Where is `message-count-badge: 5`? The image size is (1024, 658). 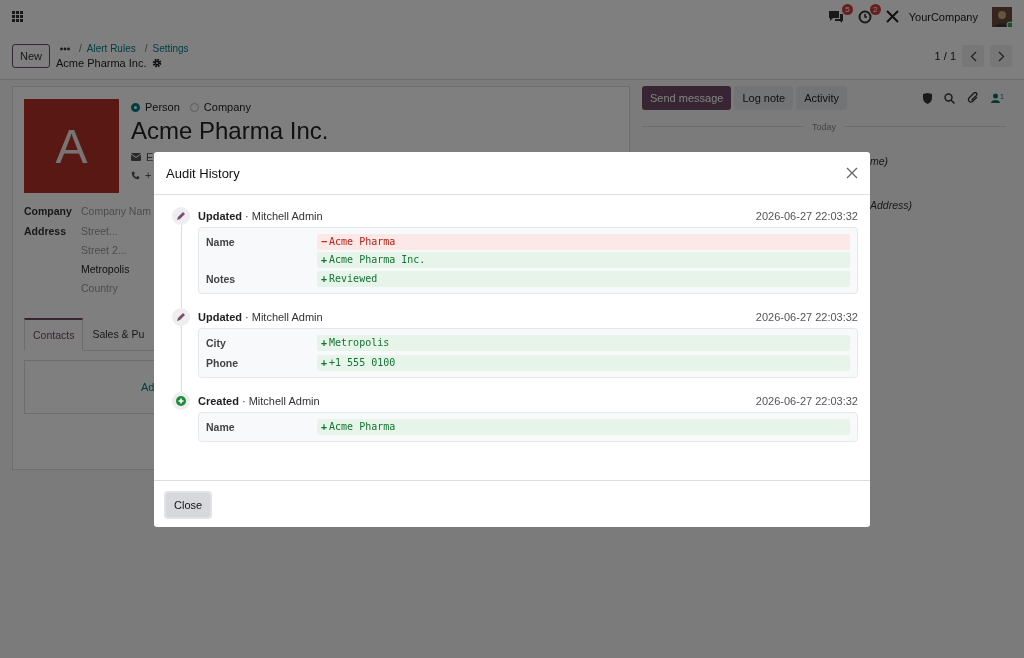
message-count-badge: 5 is located at coordinates (847, 9).